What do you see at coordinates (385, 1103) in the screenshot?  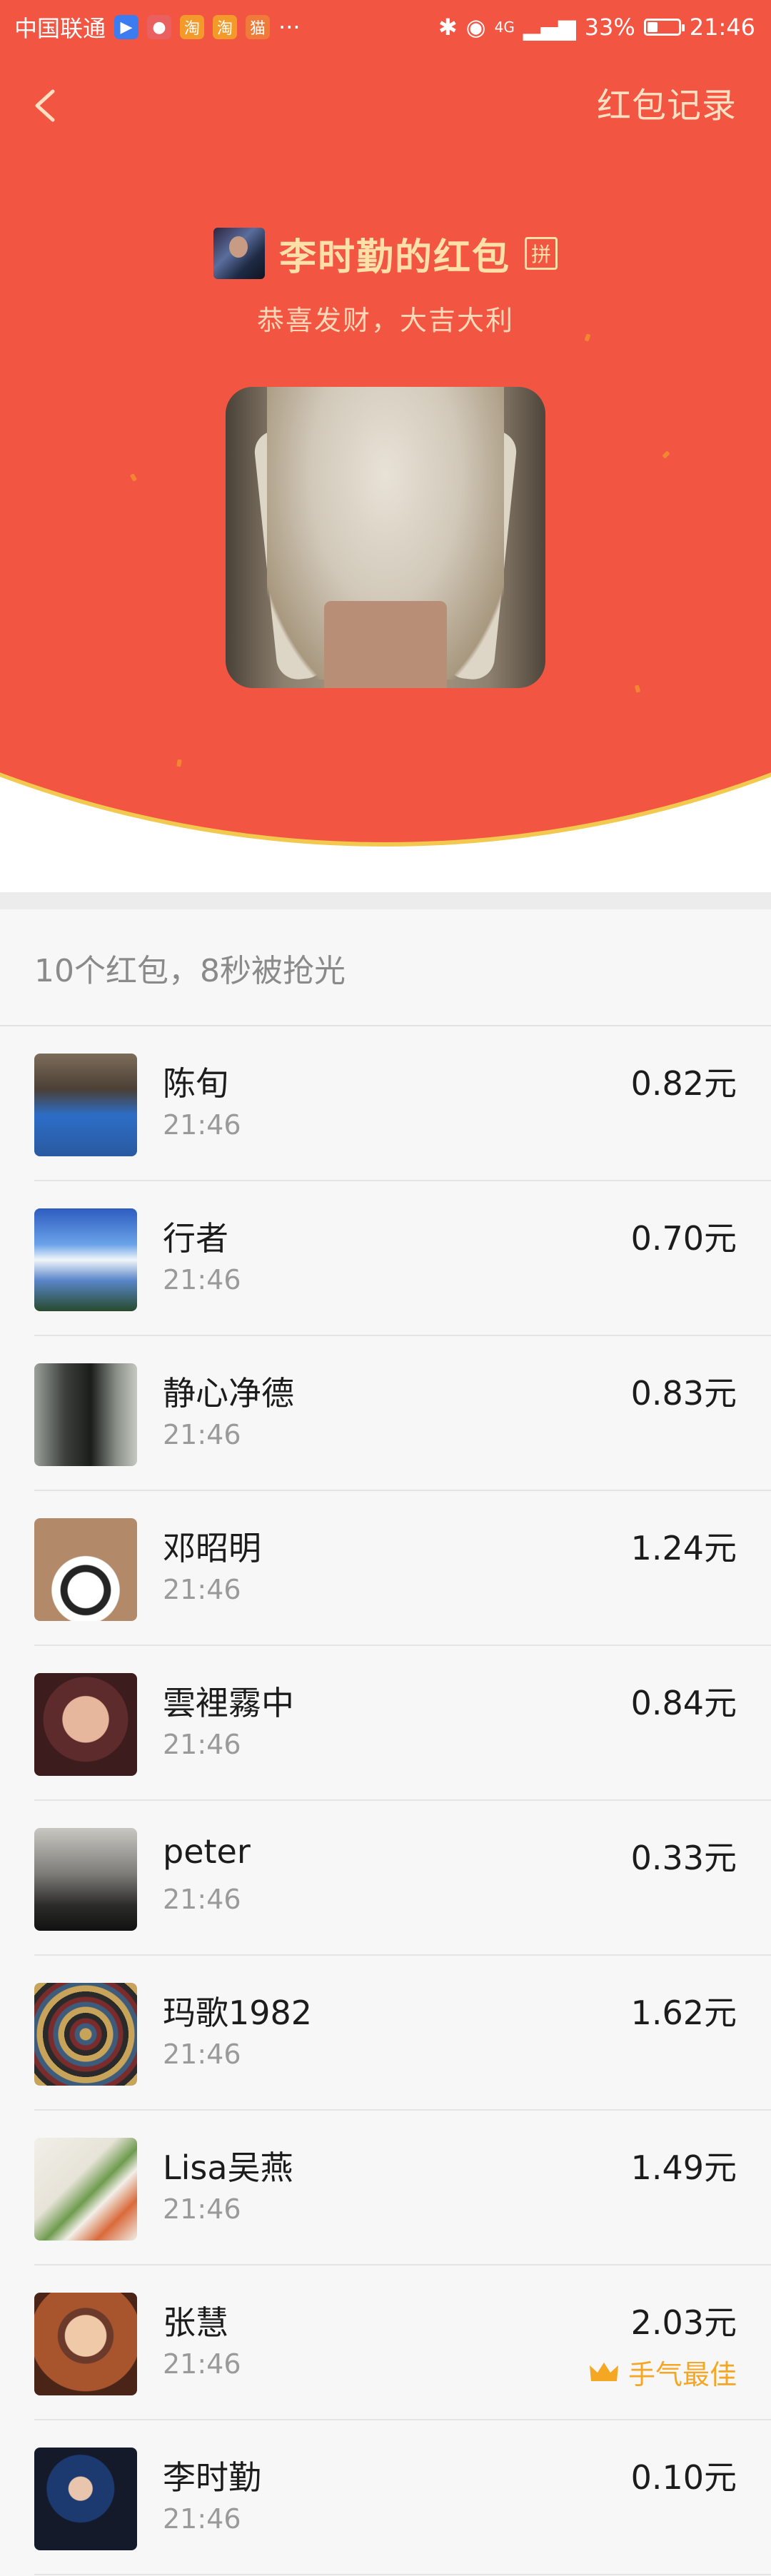 I see `list-item: 陈旬 21:46 0.82元` at bounding box center [385, 1103].